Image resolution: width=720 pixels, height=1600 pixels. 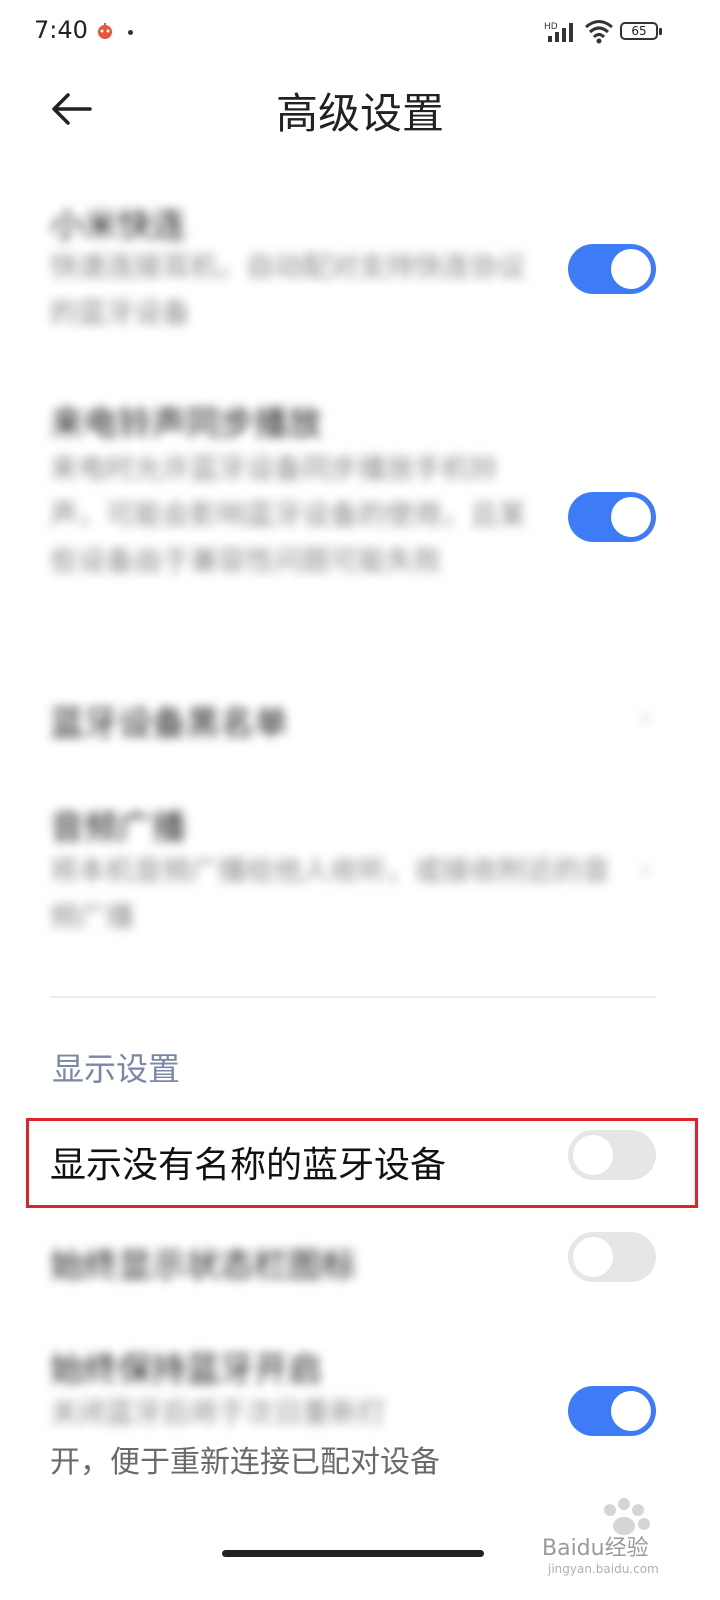 What do you see at coordinates (248, 1165) in the screenshot?
I see `setting-title: 显示没有名称的蓝牙设备` at bounding box center [248, 1165].